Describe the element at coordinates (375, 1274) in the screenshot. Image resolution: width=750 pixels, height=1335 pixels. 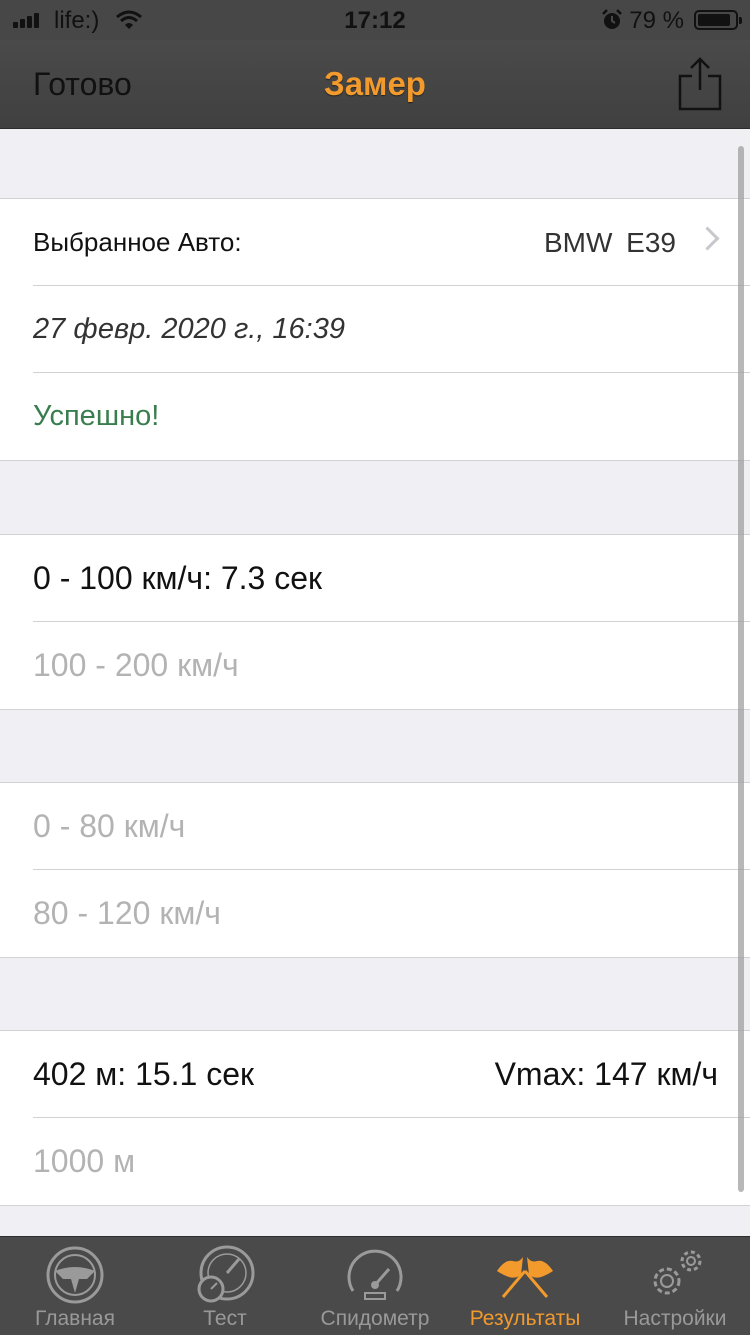
I see `speedometer-icon` at that location.